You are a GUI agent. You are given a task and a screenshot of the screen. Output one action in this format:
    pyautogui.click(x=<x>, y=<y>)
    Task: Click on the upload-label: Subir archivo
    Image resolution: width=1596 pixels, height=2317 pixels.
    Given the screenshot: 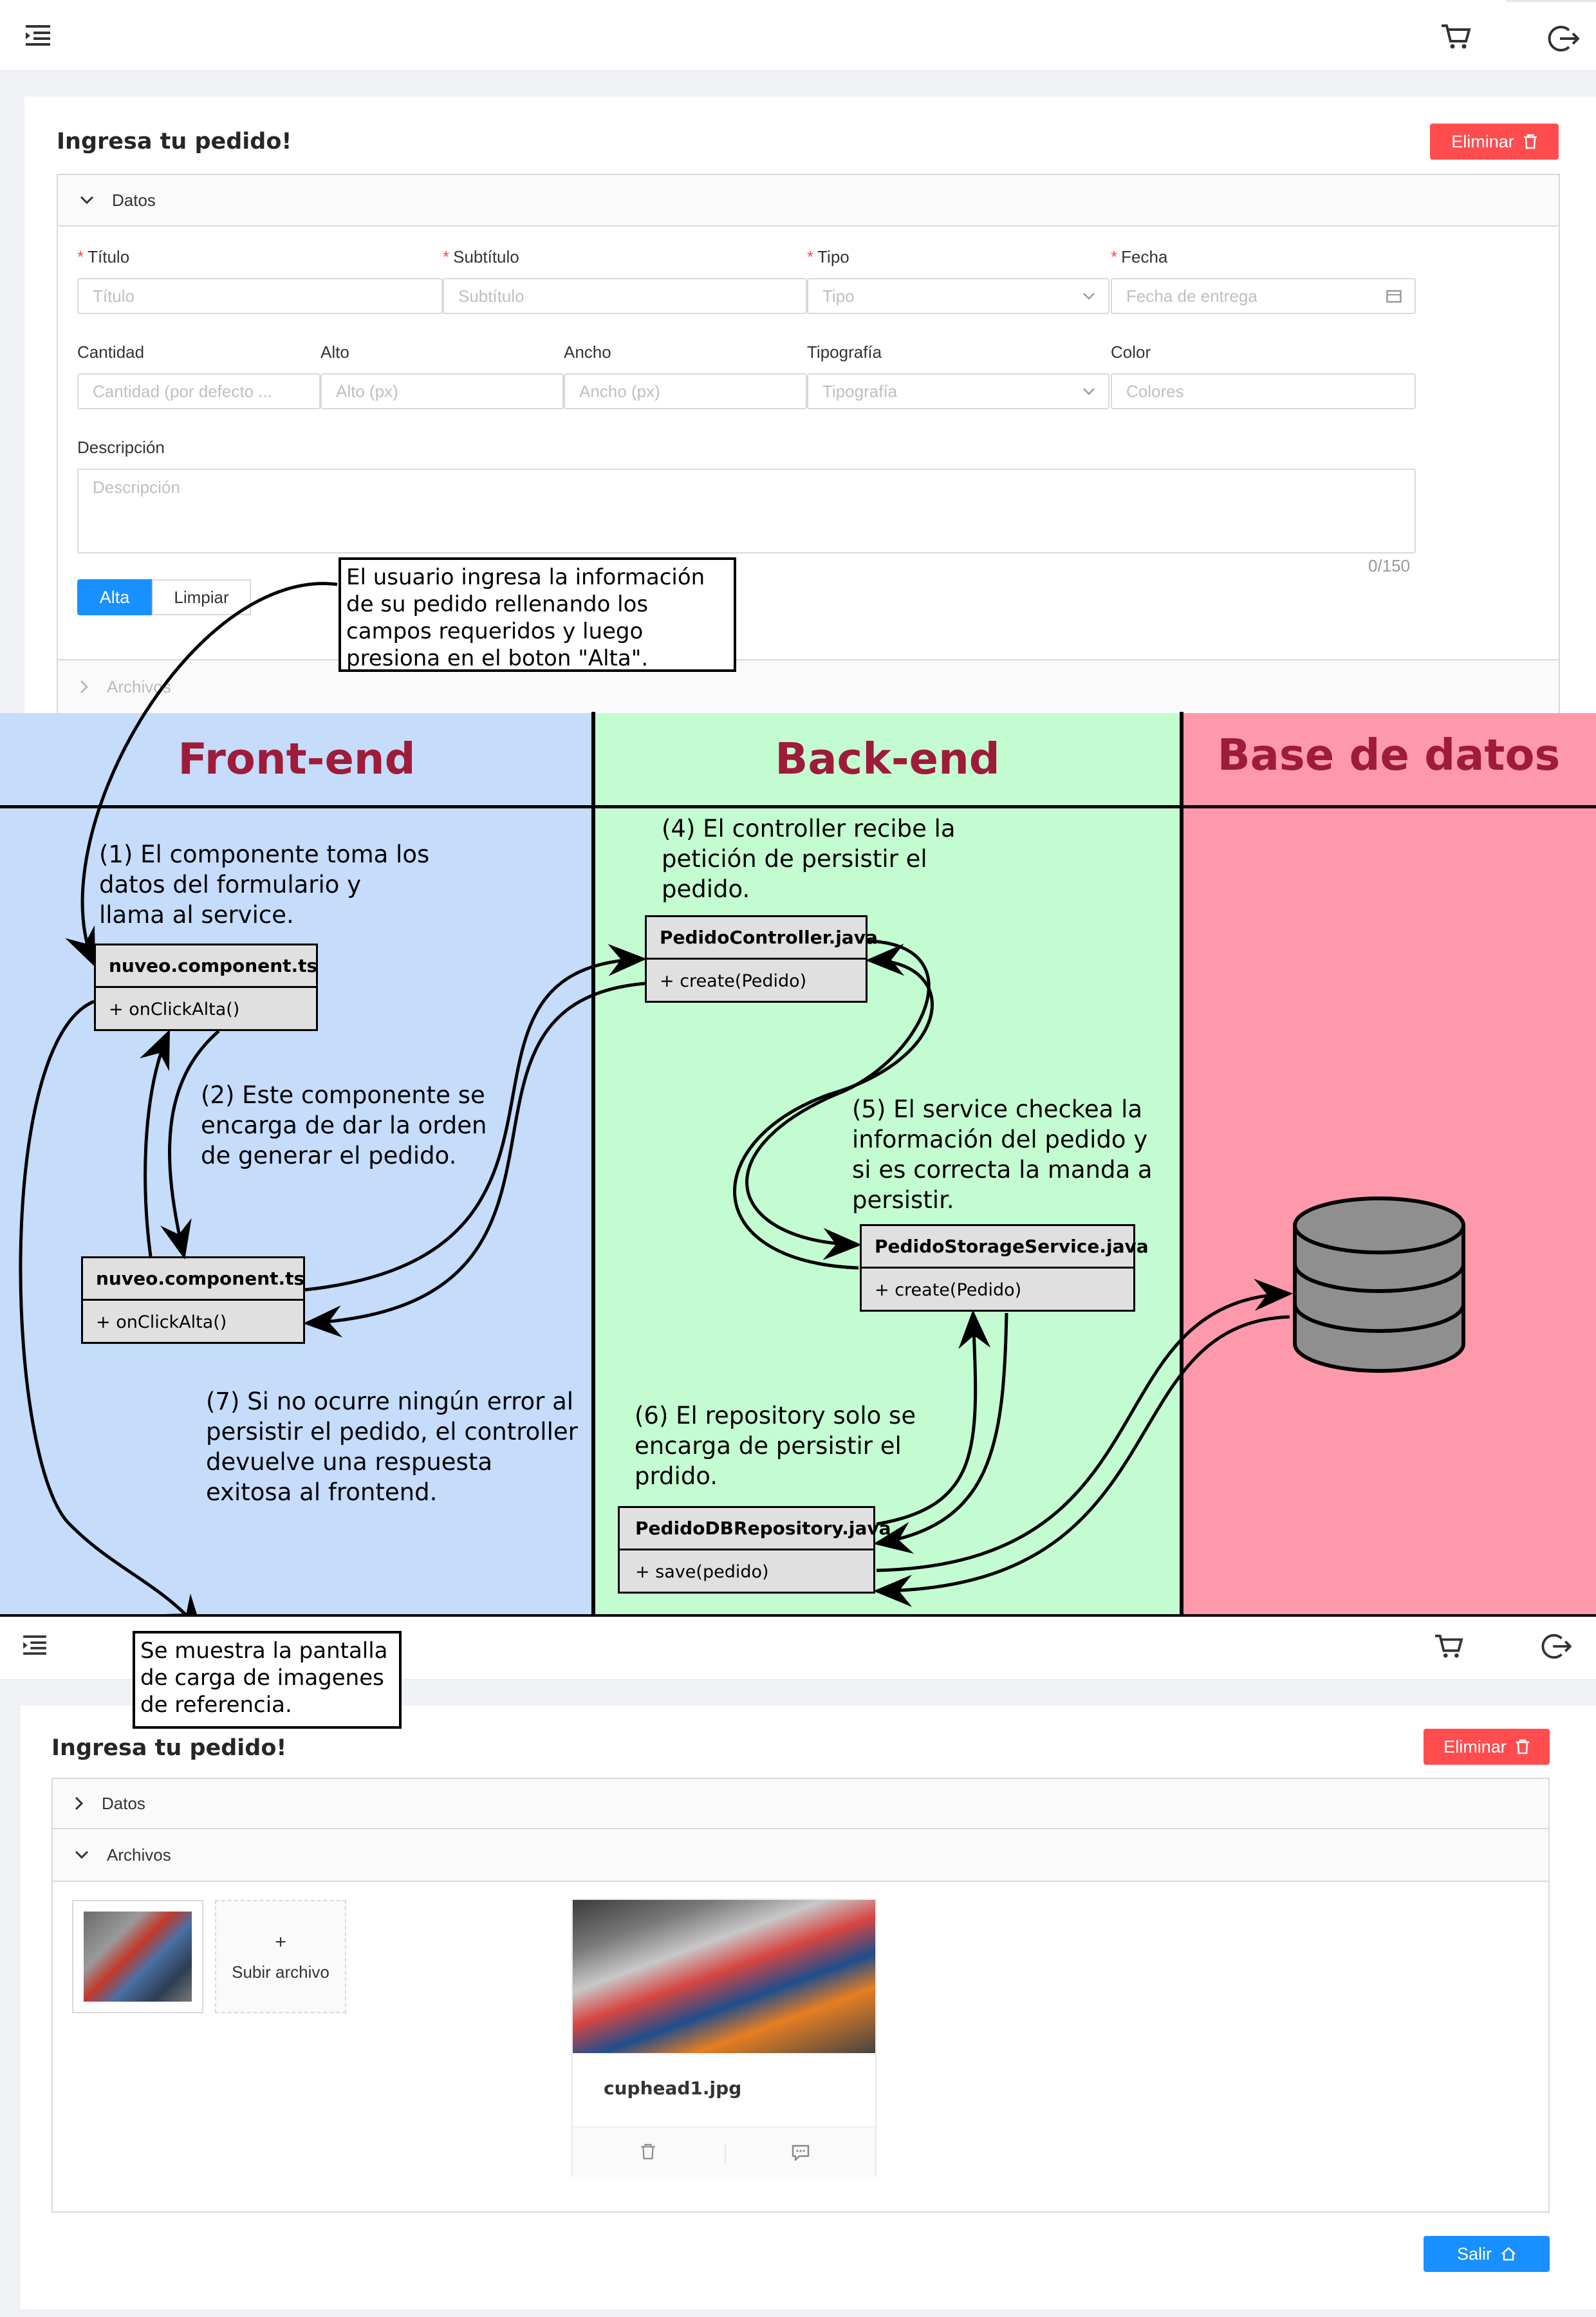 What is the action you would take?
    pyautogui.click(x=280, y=1972)
    